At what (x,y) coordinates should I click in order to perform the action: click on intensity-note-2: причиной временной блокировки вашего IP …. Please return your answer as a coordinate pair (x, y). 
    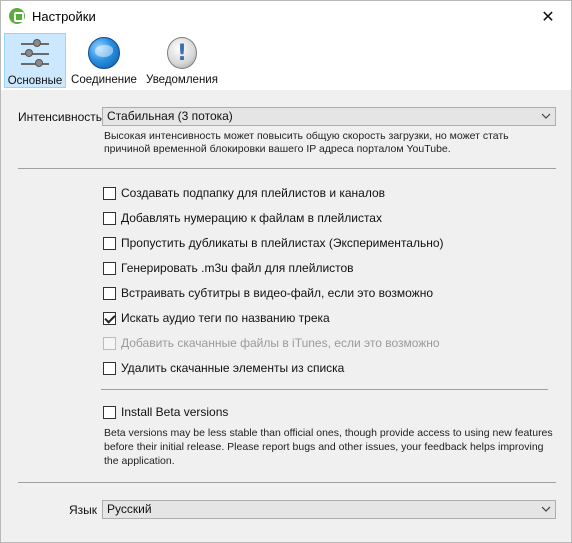
    Looking at the image, I should click on (277, 149).